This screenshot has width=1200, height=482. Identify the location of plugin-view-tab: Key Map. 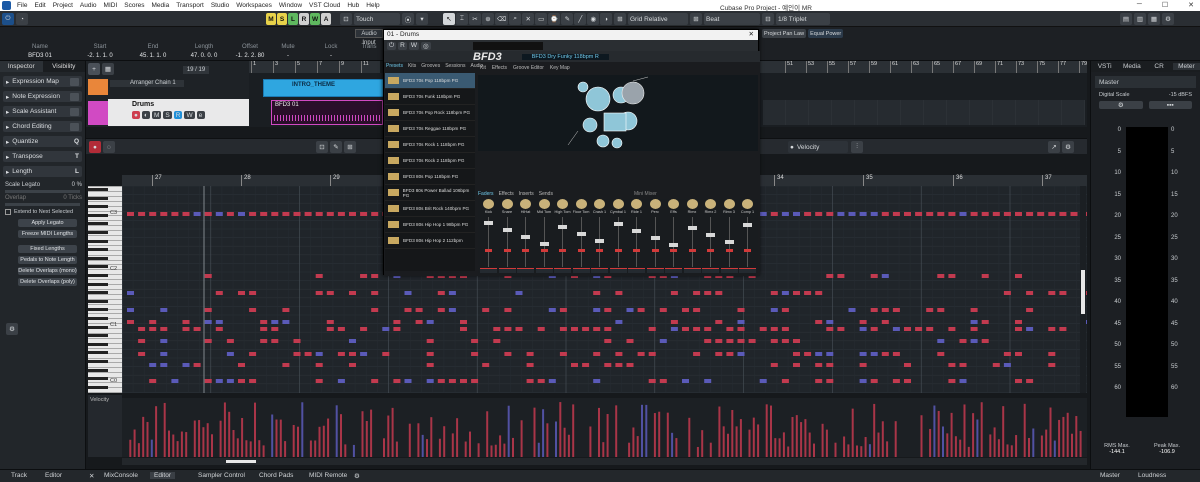
(560, 68).